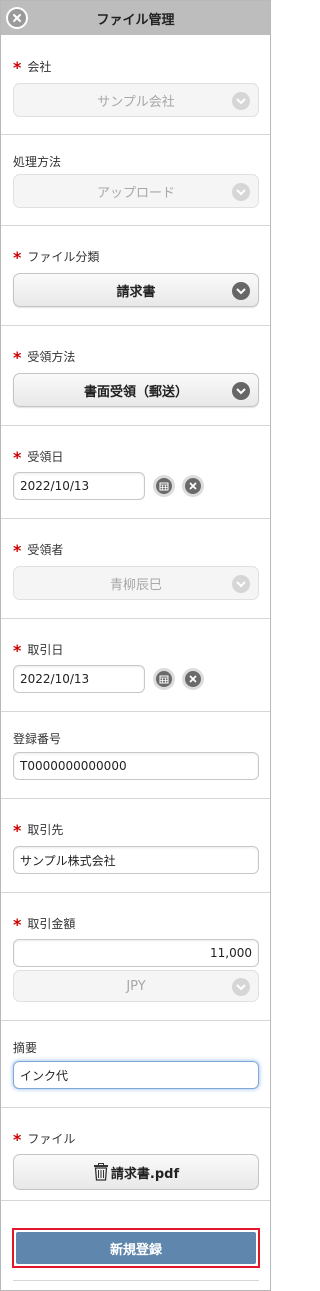 The height and width of the screenshot is (1291, 320). What do you see at coordinates (79, 679) in the screenshot?
I see `transaction-date-input: 2022/10/13` at bounding box center [79, 679].